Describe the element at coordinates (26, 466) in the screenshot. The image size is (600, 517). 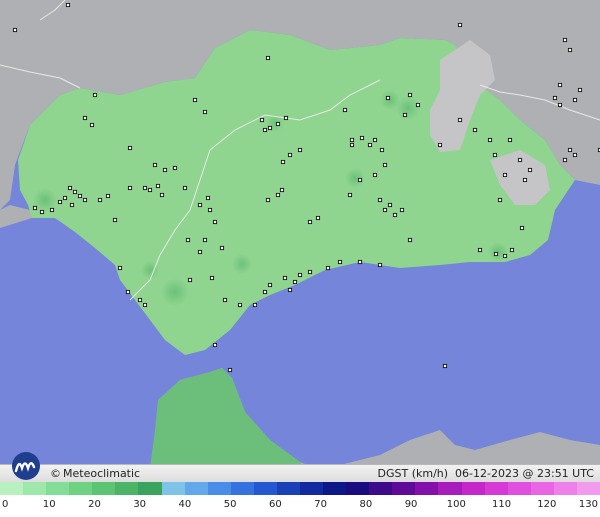
I see `meteoclimatic-logo-icon` at that location.